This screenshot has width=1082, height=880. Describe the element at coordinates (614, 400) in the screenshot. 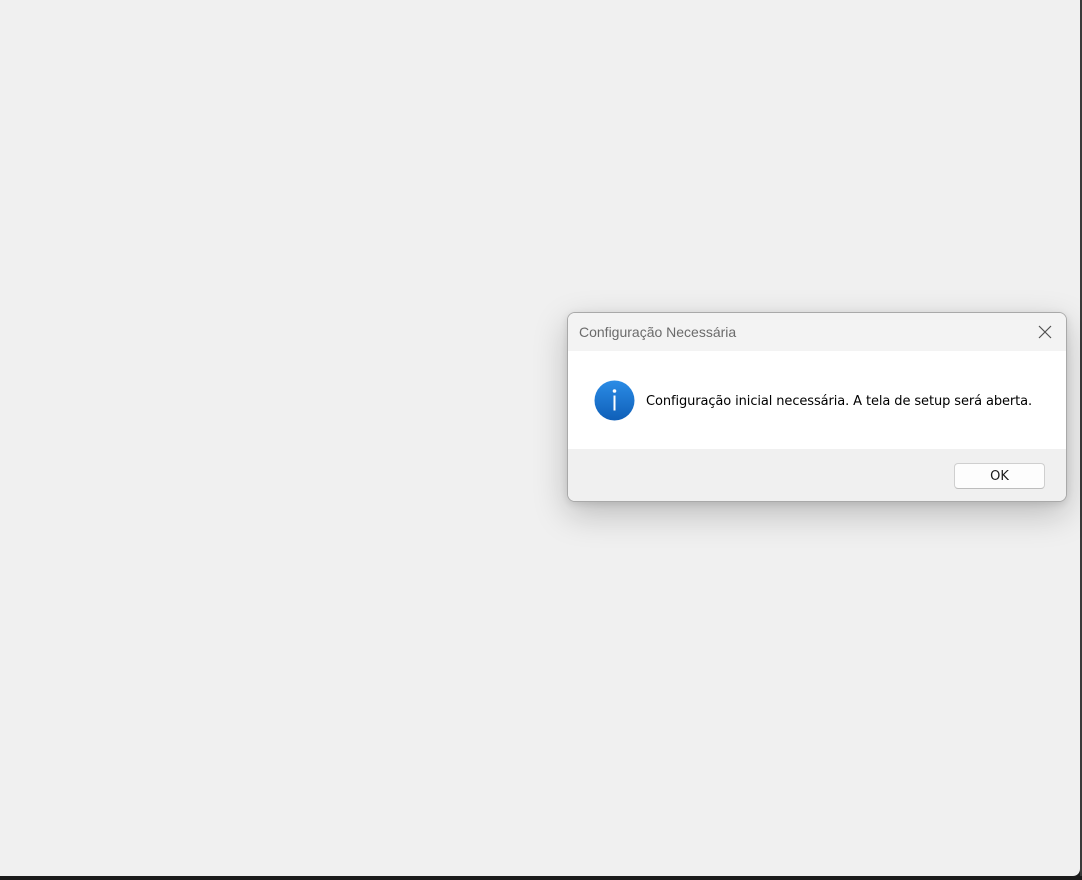

I see `info-icon` at that location.